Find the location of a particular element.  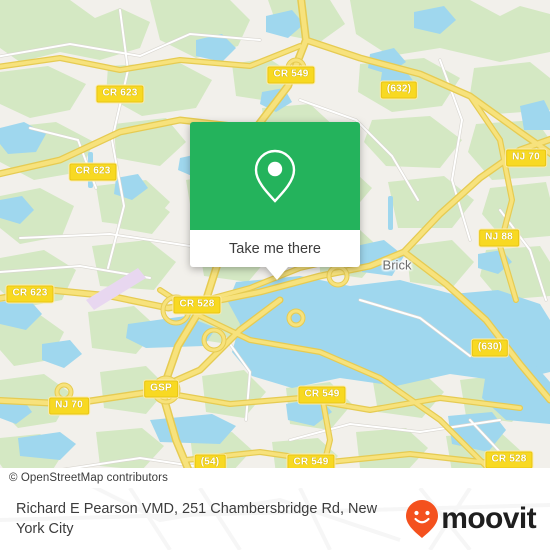

take-me-there-button: Take me there is located at coordinates (275, 248).